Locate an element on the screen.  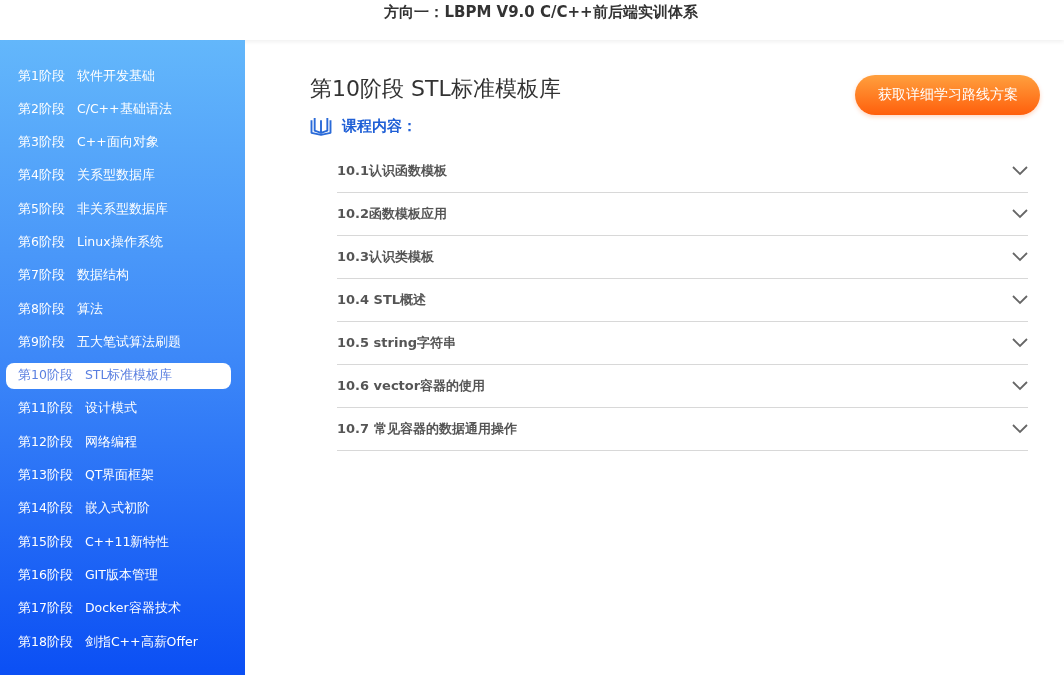
page-title: 方向一：LBPM V9.0 C/C++前后端实训体系 is located at coordinates (541, 12).